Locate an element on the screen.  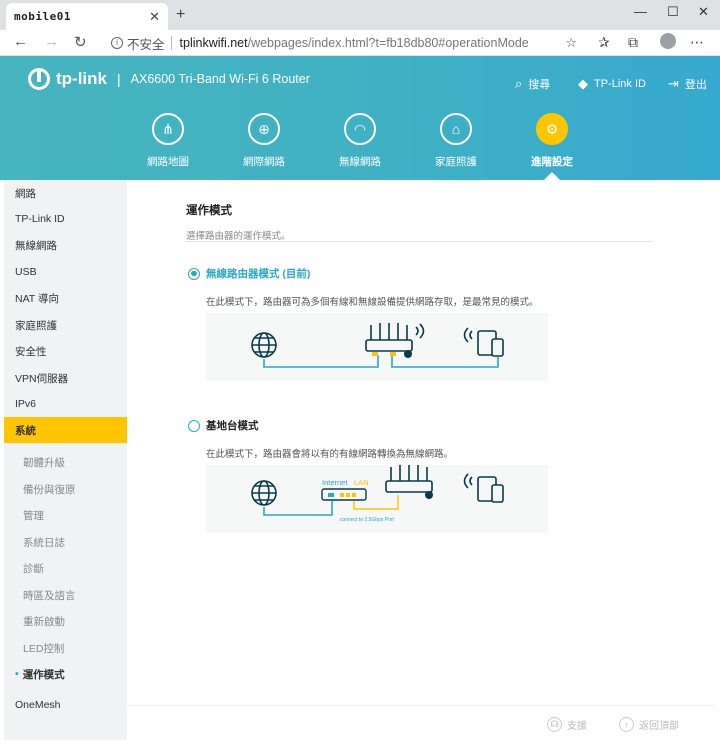
router-mode-option: 無線路由器模式 (目前) is located at coordinates (249, 273).